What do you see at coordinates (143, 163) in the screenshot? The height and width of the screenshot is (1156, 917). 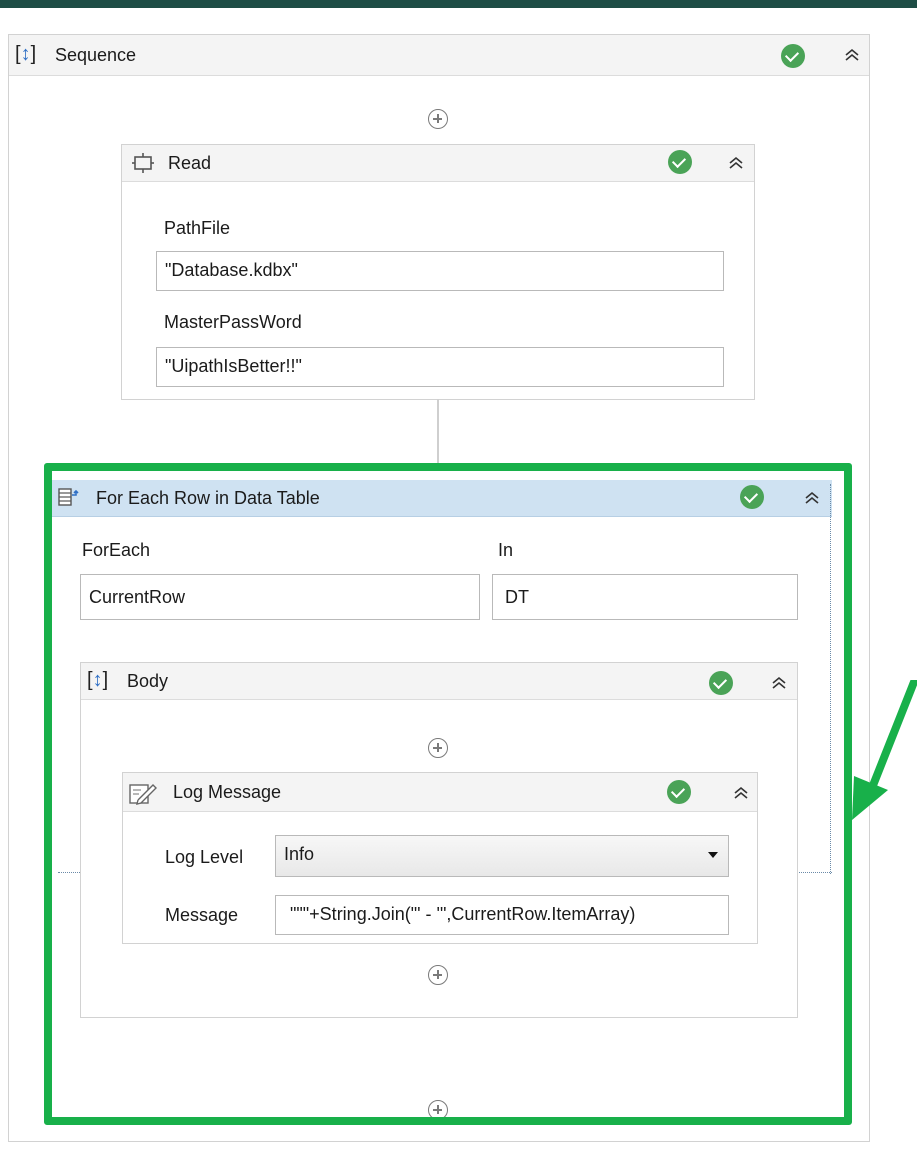 I see `read-icon` at bounding box center [143, 163].